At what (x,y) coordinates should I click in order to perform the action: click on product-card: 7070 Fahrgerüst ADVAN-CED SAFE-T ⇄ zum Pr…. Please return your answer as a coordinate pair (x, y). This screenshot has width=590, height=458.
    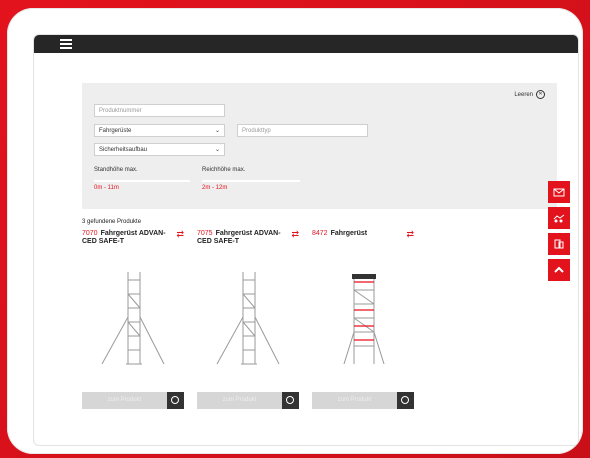
    Looking at the image, I should click on (138, 320).